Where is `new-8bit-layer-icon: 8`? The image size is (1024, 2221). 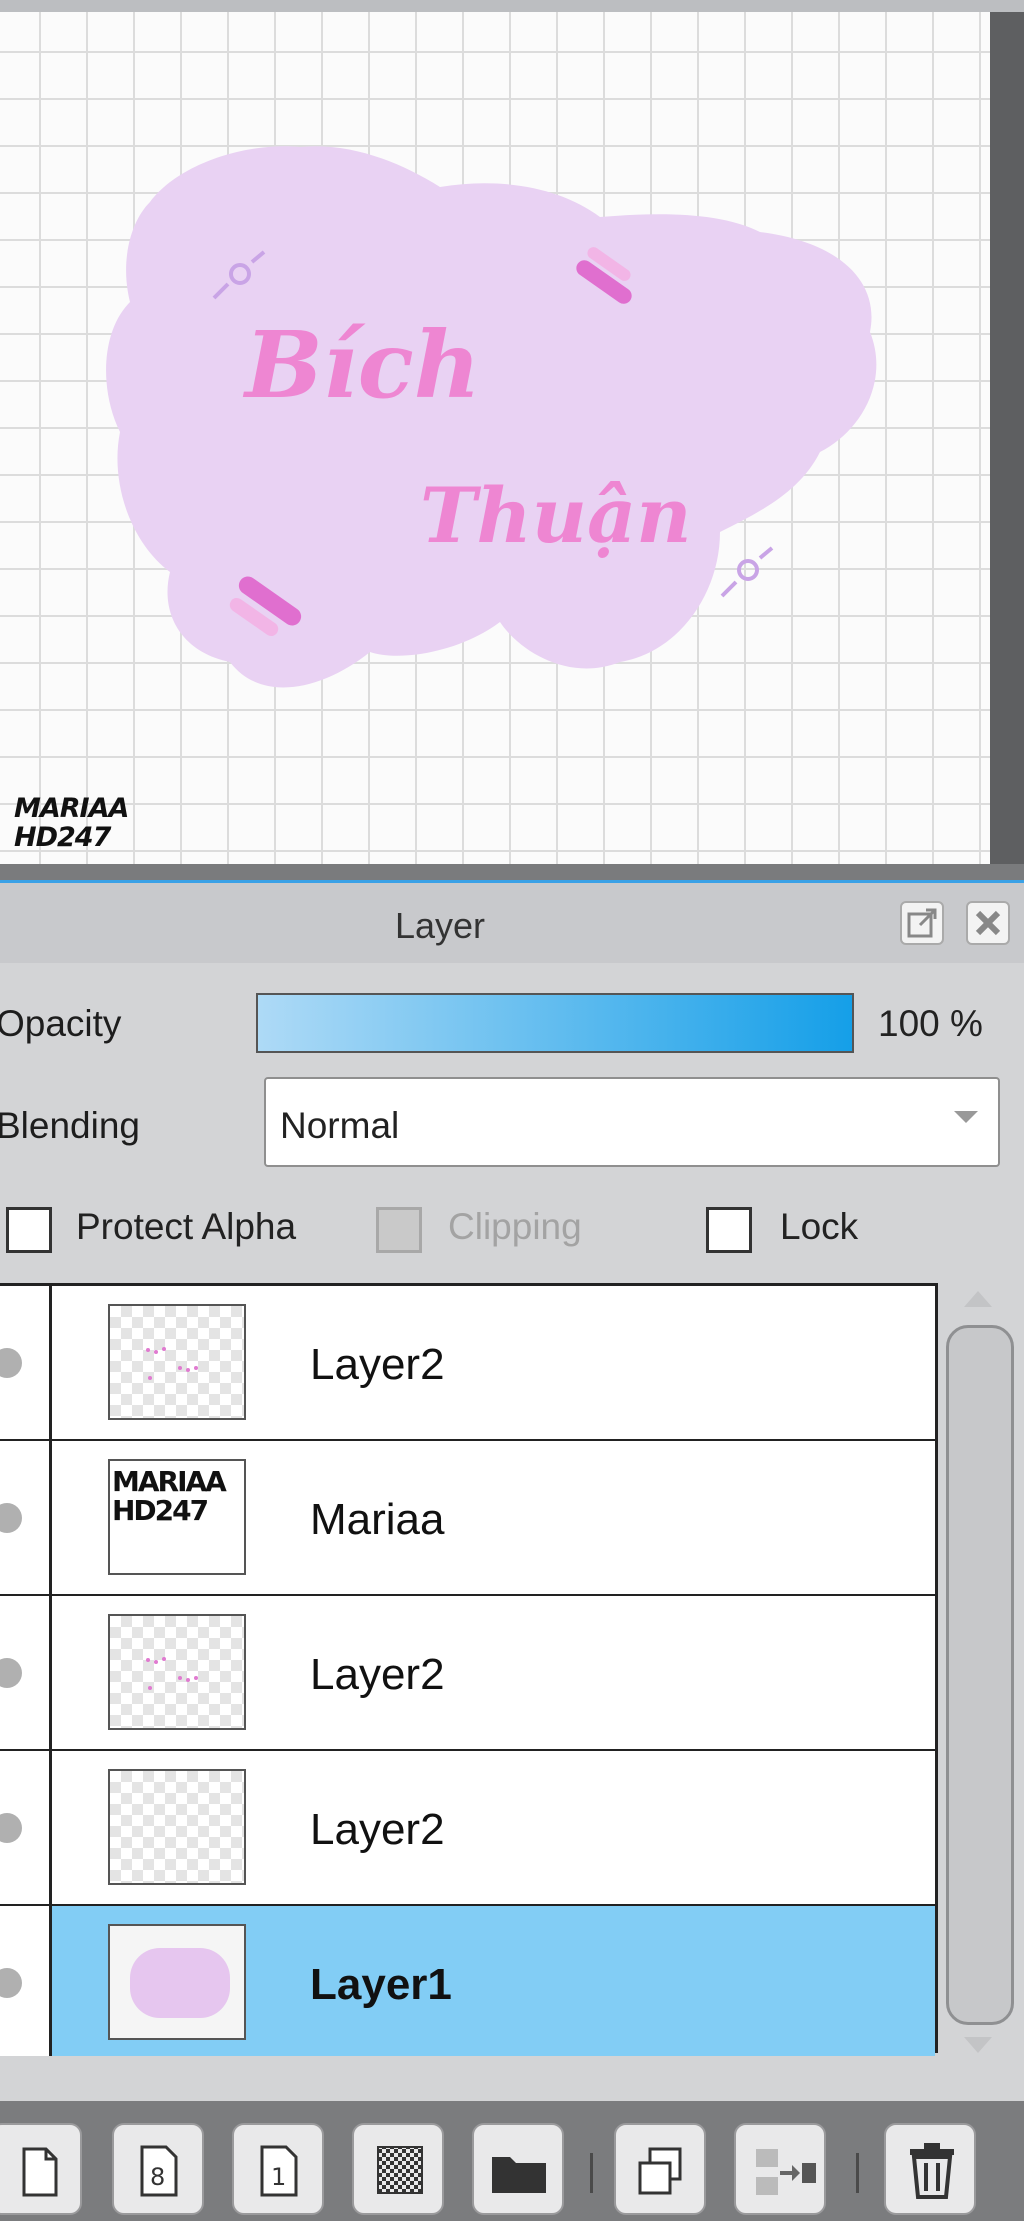
new-8bit-layer-icon: 8 is located at coordinates (159, 2171).